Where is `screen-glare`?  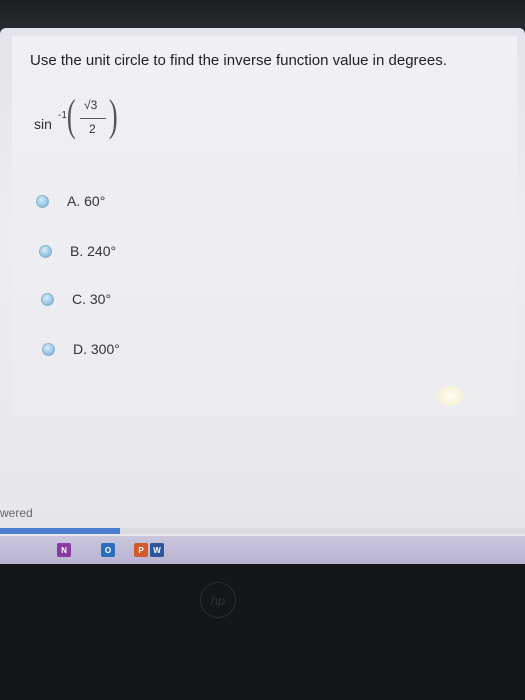
screen-glare is located at coordinates (450, 396).